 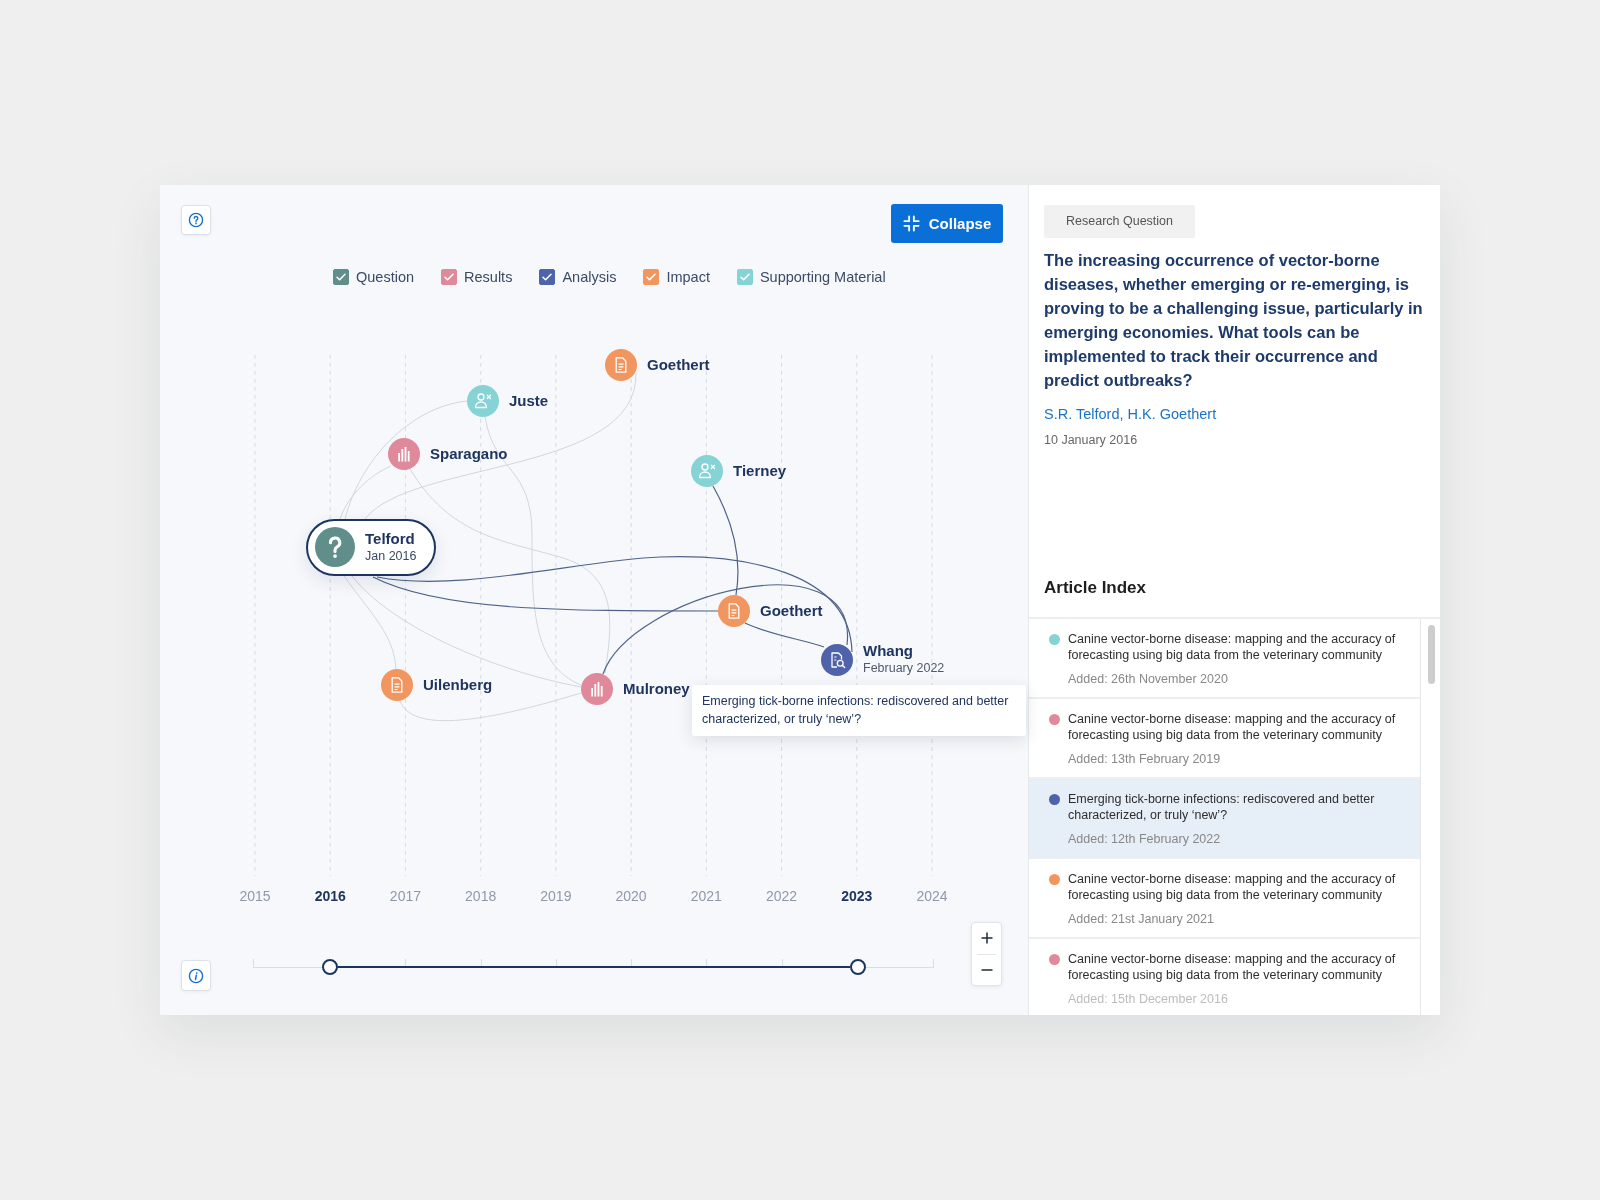 I want to click on info-button, so click(x=196, y=975).